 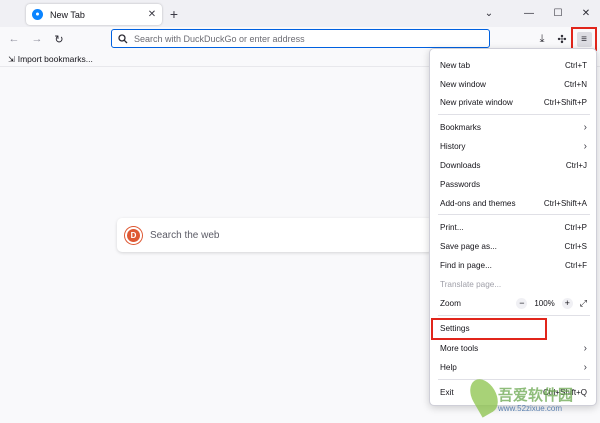 What do you see at coordinates (530, 408) in the screenshot?
I see `watermark-url: www.52zixue.com` at bounding box center [530, 408].